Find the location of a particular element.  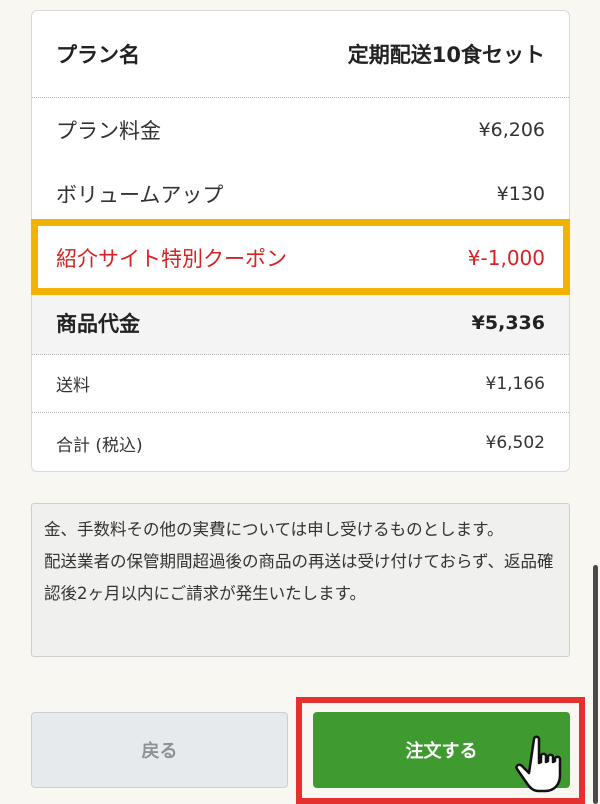

plan-fee-value: ¥6,206 is located at coordinates (511, 130).